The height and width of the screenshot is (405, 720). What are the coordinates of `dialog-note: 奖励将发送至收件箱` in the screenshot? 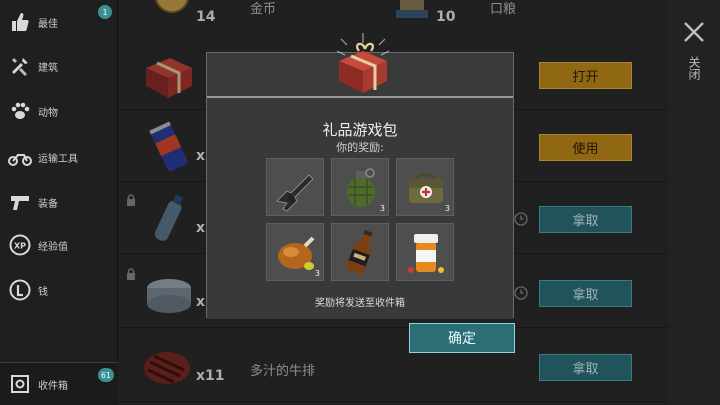 It's located at (360, 303).